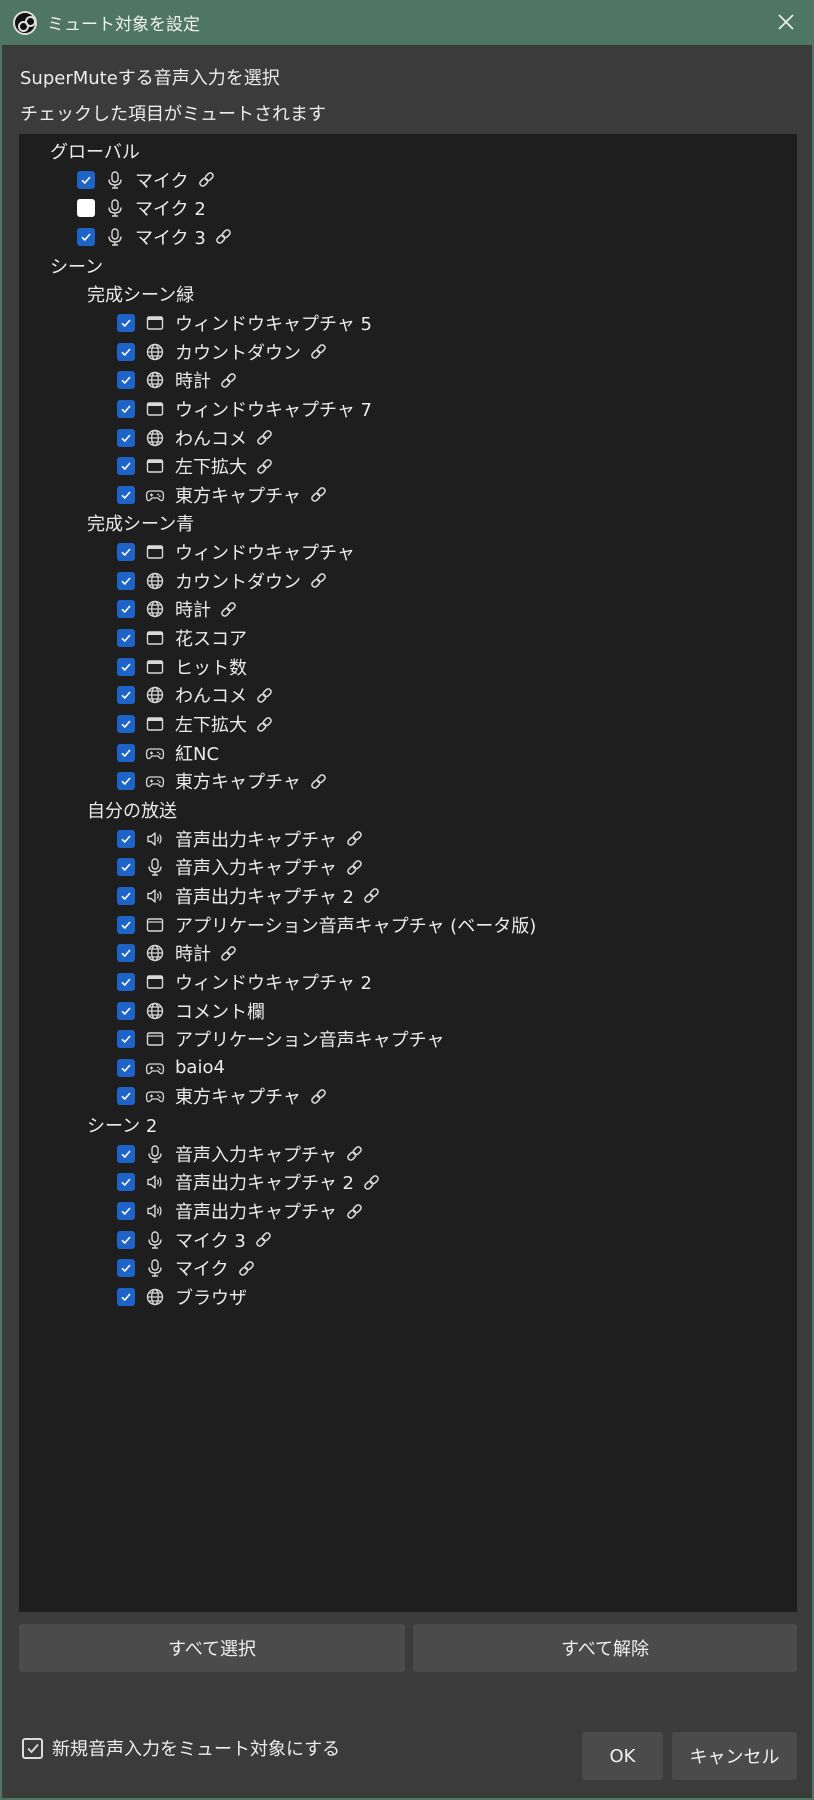 This screenshot has width=814, height=1800. What do you see at coordinates (182, 667) in the screenshot?
I see `source-item: ヒット数` at bounding box center [182, 667].